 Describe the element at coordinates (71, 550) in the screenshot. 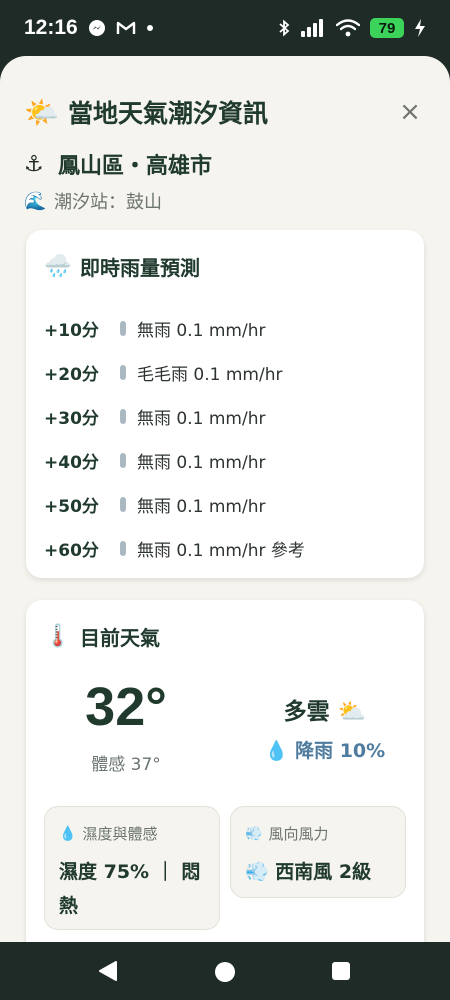

I see `rain-forecast-time: +60分` at that location.